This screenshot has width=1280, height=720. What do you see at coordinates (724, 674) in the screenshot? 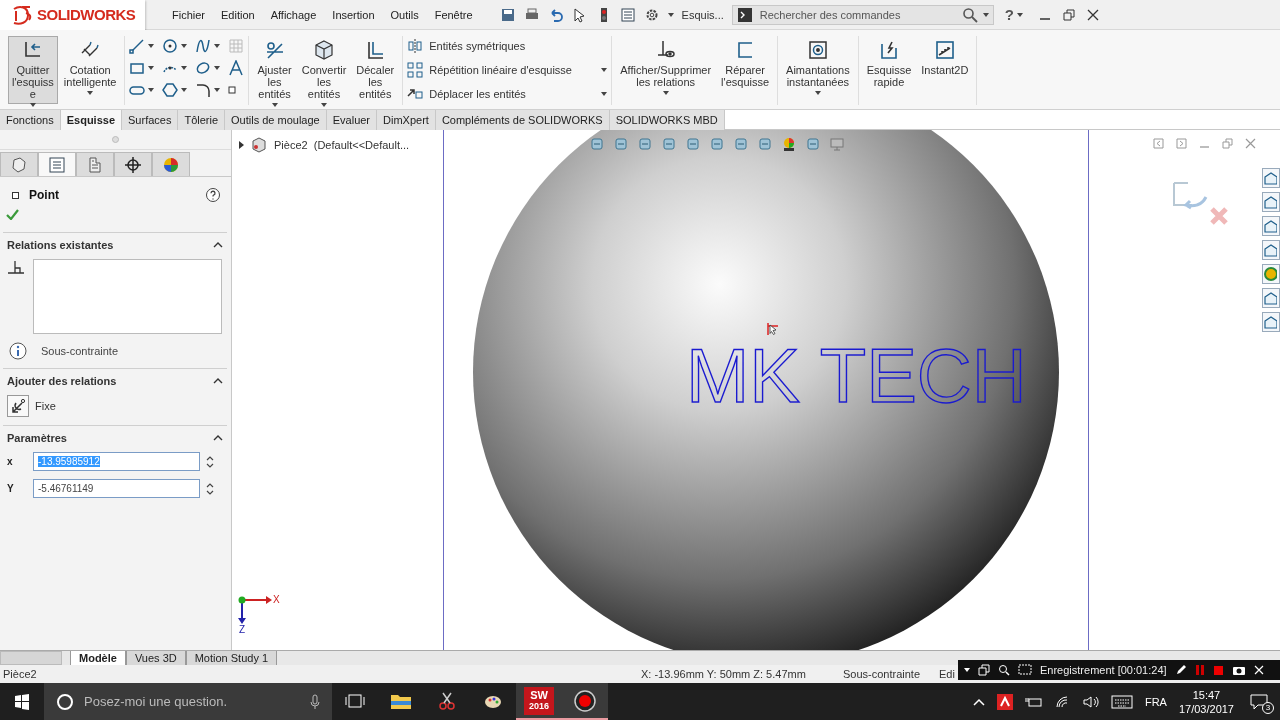
I see `cursor-coordinates: X: -13.96mm Y: 50mm Z: 5.47mm` at bounding box center [724, 674].